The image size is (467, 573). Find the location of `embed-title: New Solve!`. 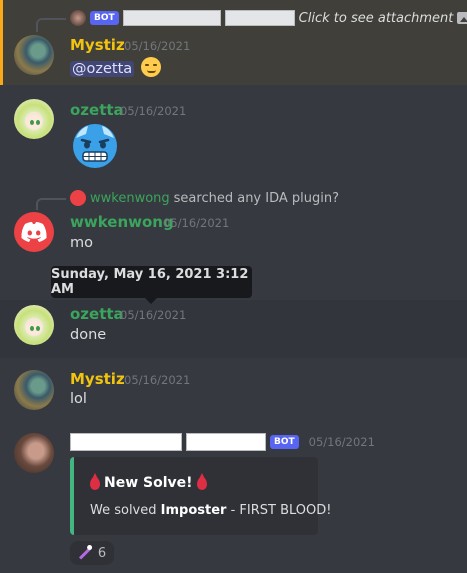

embed-title: New Solve! is located at coordinates (148, 483).